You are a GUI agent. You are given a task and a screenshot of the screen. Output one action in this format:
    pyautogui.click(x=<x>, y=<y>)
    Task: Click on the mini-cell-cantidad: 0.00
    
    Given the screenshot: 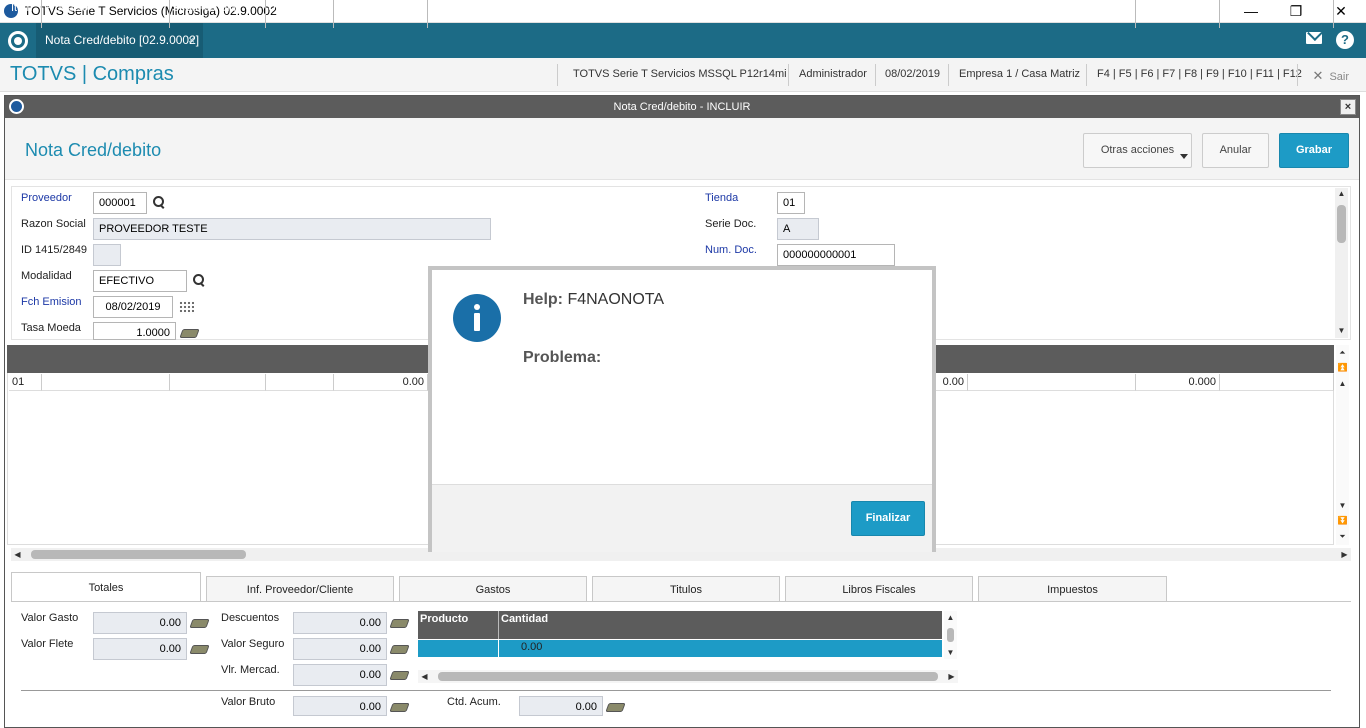 What is the action you would take?
    pyautogui.click(x=532, y=647)
    